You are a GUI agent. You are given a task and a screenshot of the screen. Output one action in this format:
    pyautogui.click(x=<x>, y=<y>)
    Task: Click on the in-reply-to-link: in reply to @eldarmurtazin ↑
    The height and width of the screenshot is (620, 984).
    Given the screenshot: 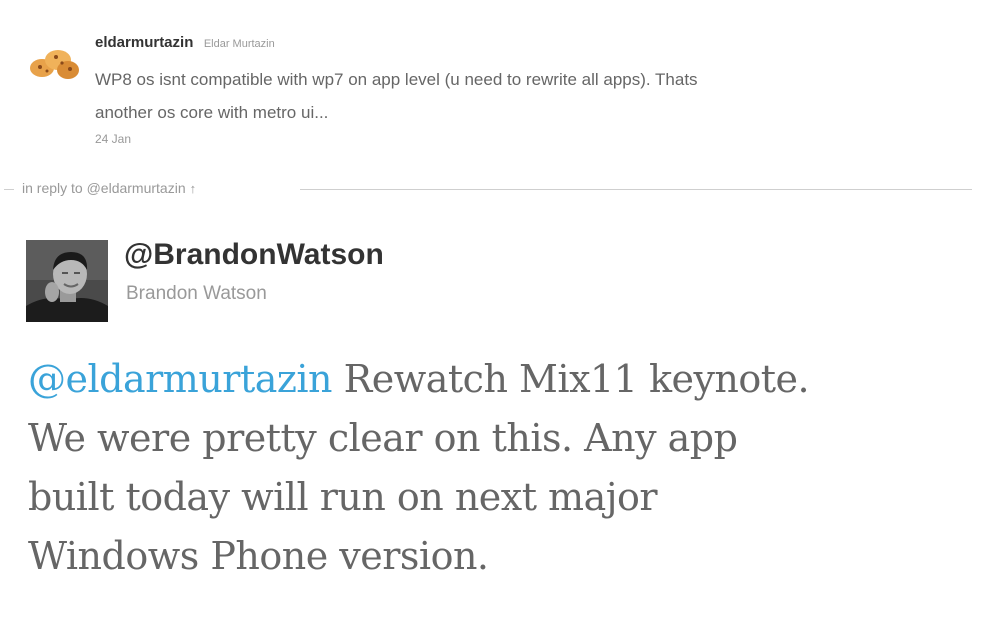 What is the action you would take?
    pyautogui.click(x=109, y=188)
    